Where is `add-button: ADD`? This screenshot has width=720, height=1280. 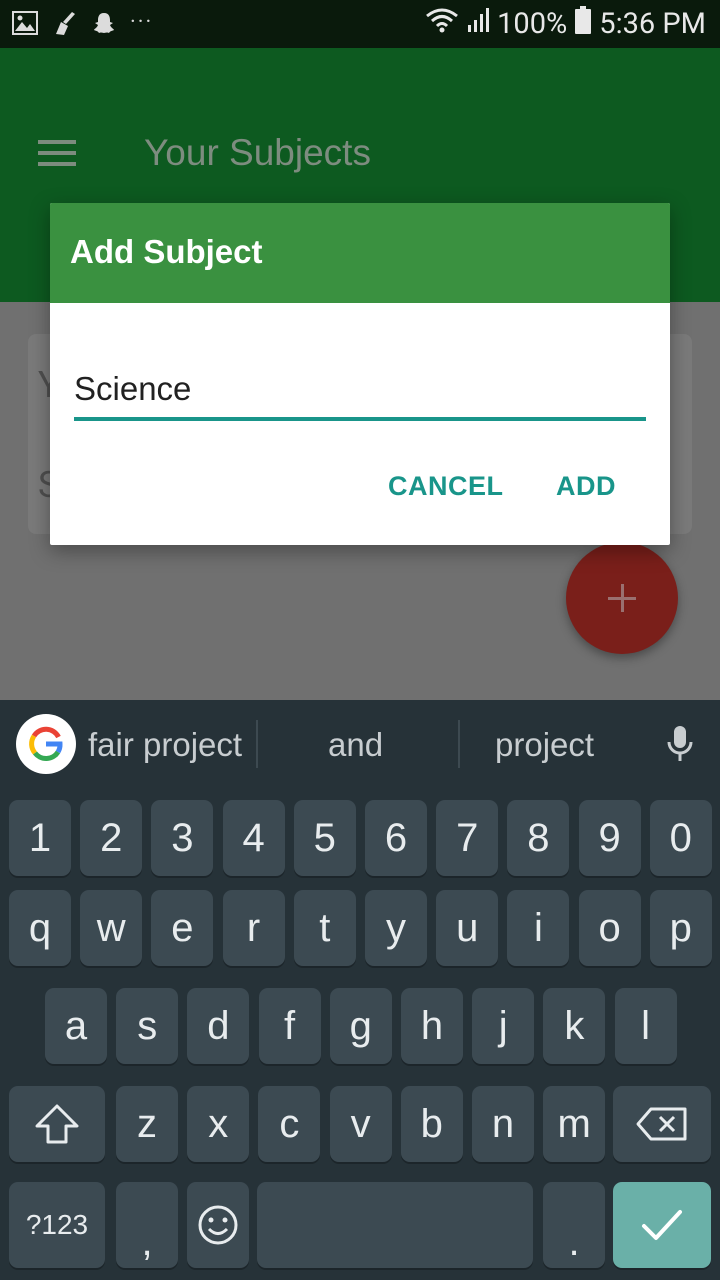
add-button: ADD is located at coordinates (586, 486).